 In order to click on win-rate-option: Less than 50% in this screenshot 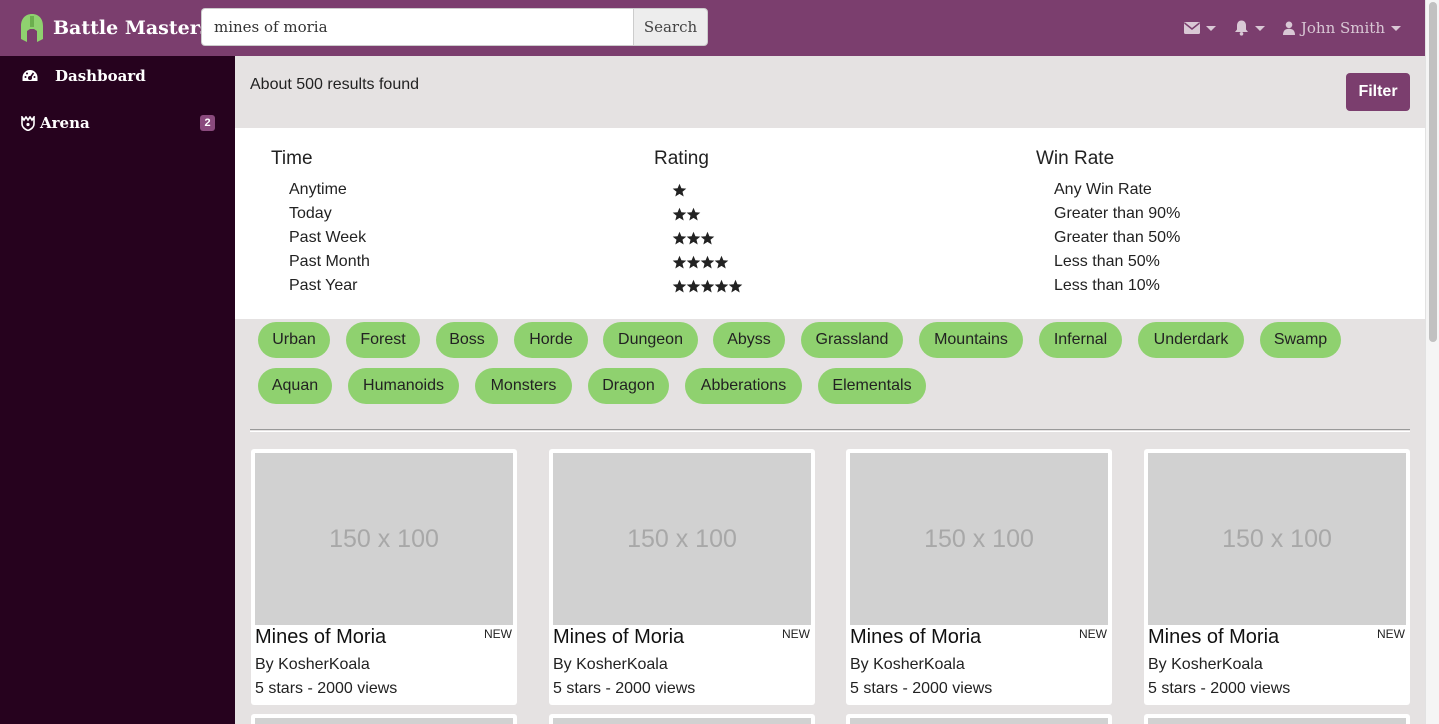, I will do `click(1117, 262)`.